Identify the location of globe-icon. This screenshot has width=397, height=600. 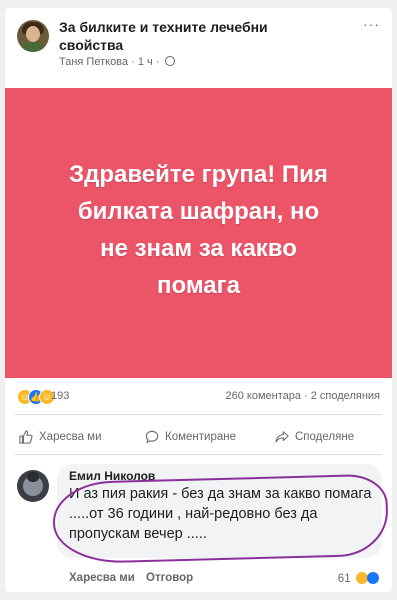
(169, 61).